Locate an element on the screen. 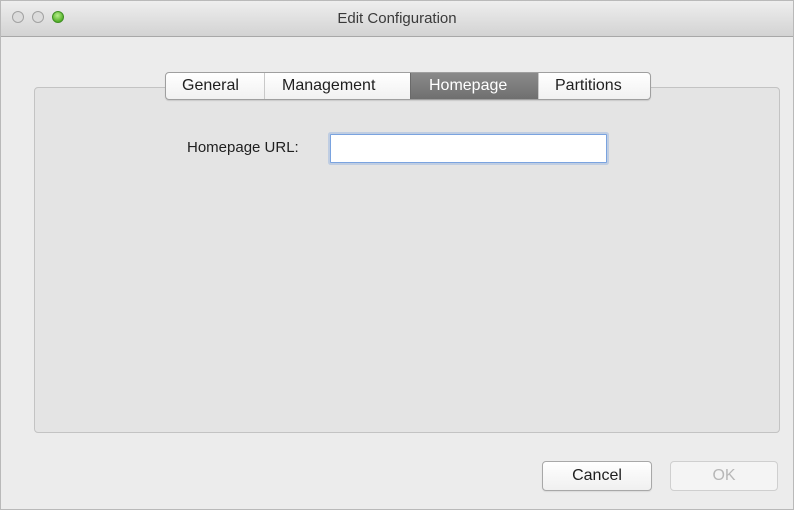 The height and width of the screenshot is (510, 794). title-bar: Edit Configuration is located at coordinates (397, 19).